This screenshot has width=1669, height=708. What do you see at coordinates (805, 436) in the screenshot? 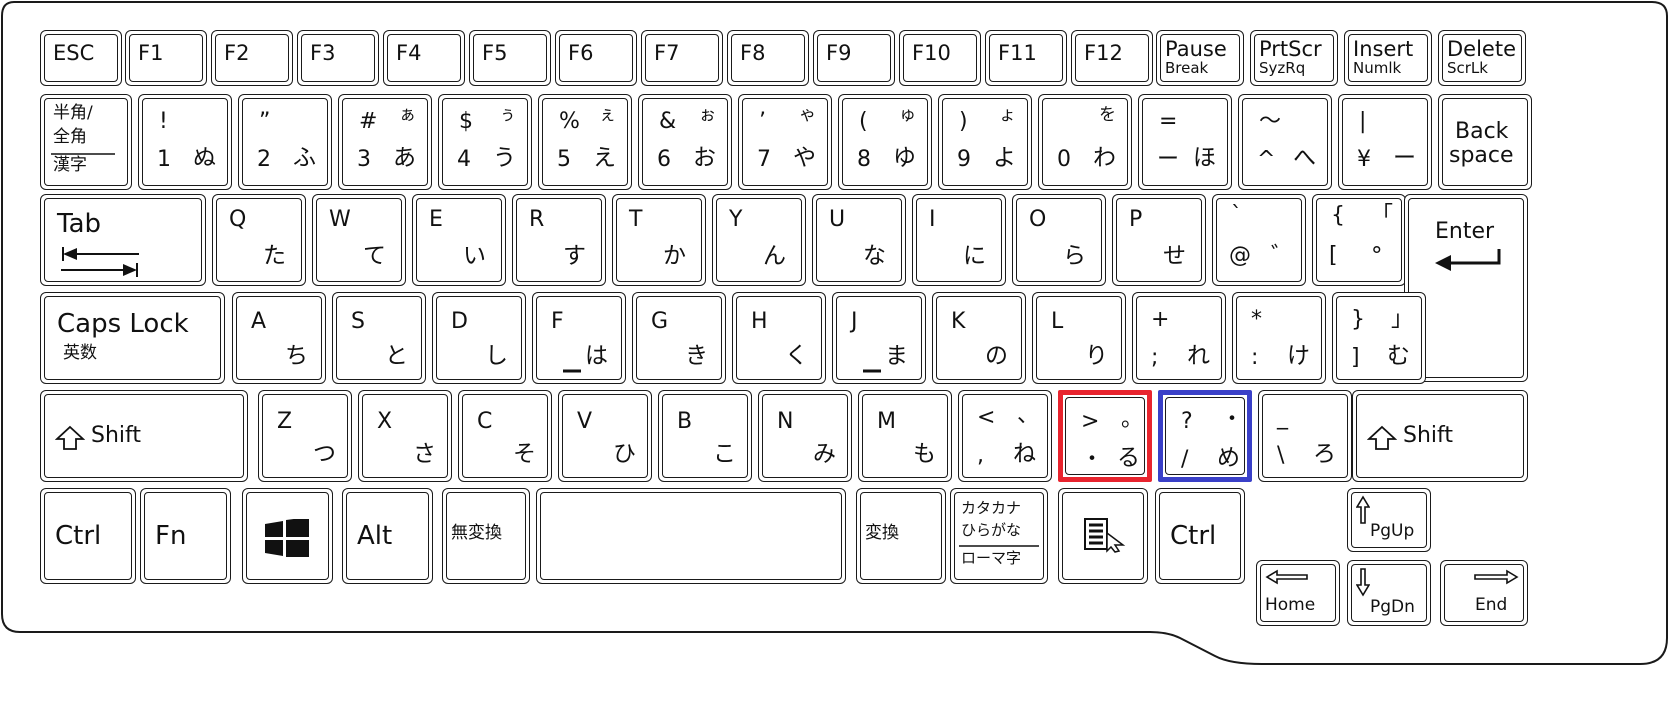
I see `key-n: Nみ` at bounding box center [805, 436].